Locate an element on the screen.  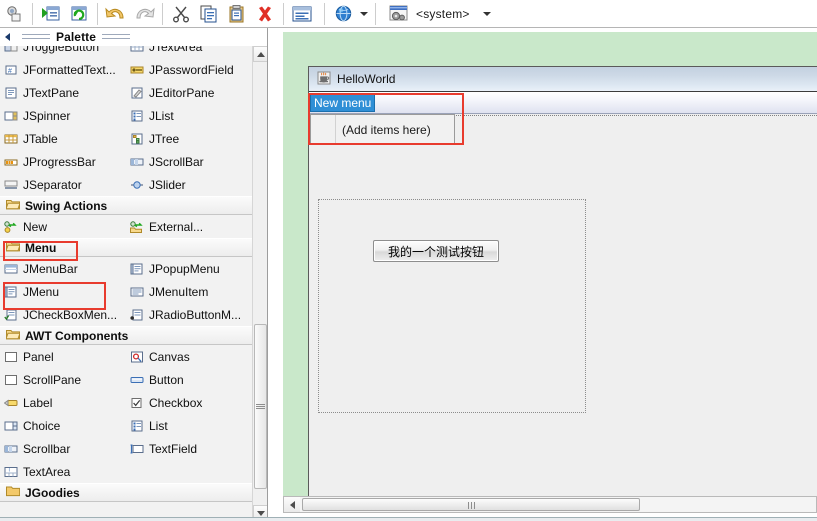
palette-item-label: TextField is located at coordinates (173, 448).